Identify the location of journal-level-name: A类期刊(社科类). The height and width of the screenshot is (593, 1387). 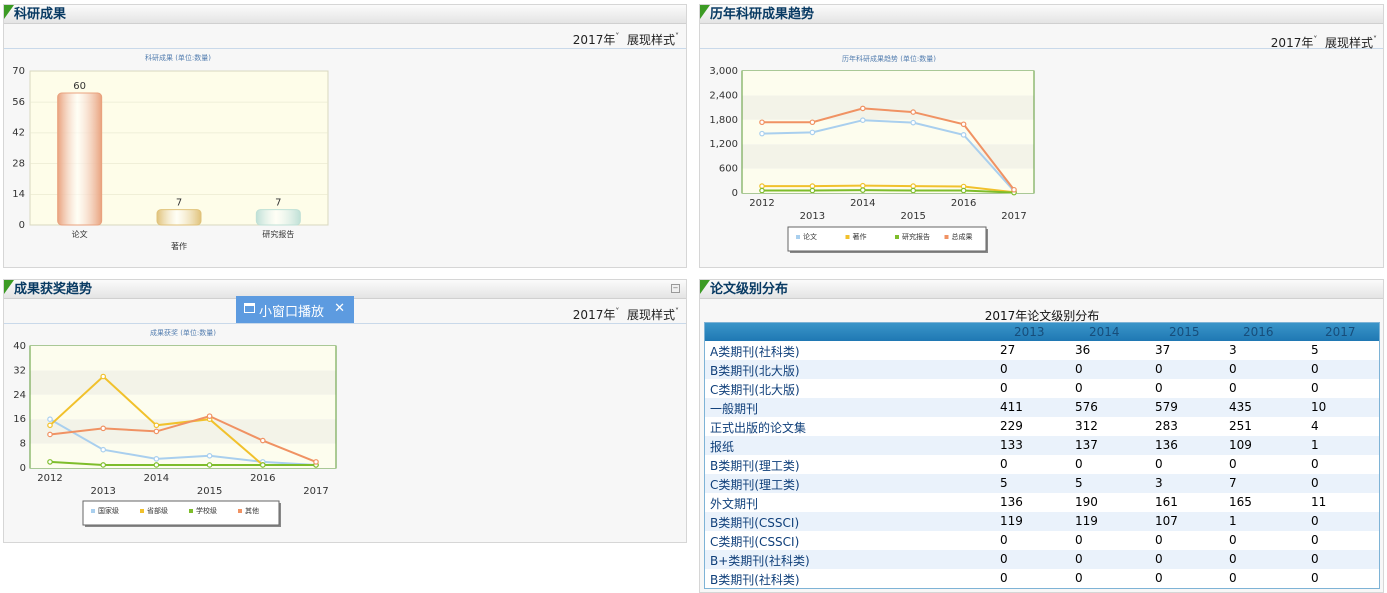
(755, 352).